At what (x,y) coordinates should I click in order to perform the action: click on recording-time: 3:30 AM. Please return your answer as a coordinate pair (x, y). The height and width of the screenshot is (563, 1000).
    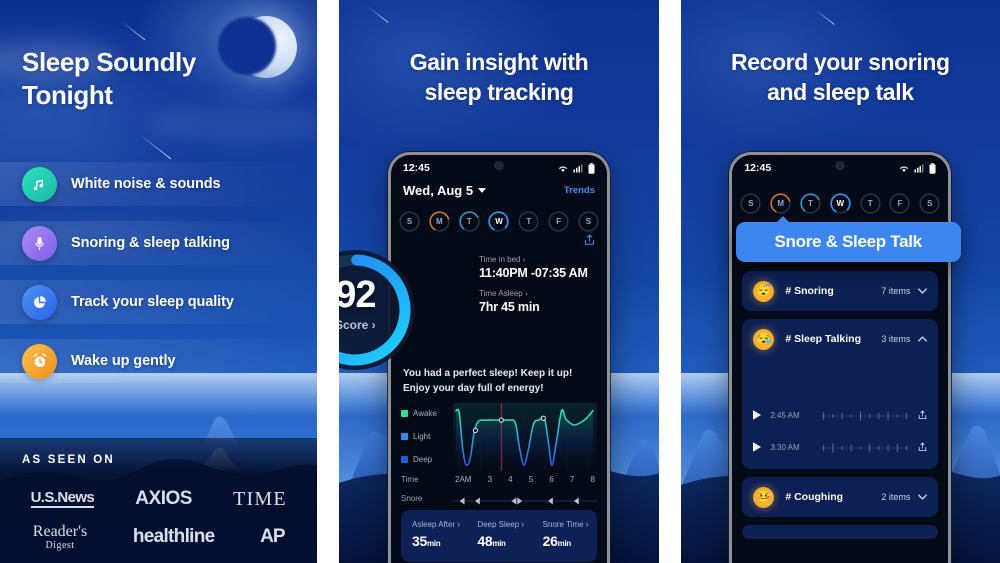
    Looking at the image, I should click on (785, 447).